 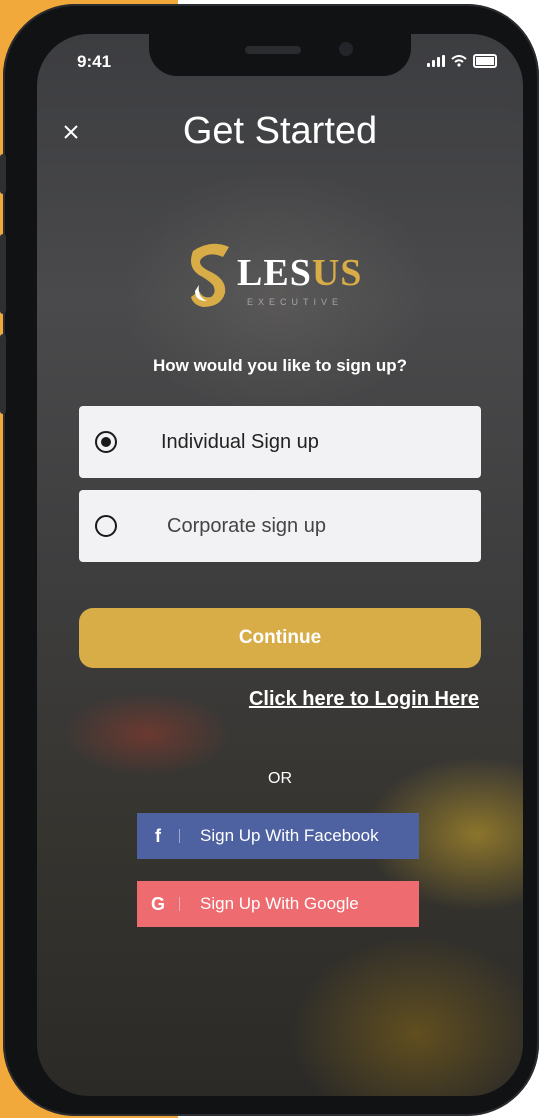 What do you see at coordinates (289, 835) in the screenshot?
I see `facebook-button-label: Sign Up With Facebook` at bounding box center [289, 835].